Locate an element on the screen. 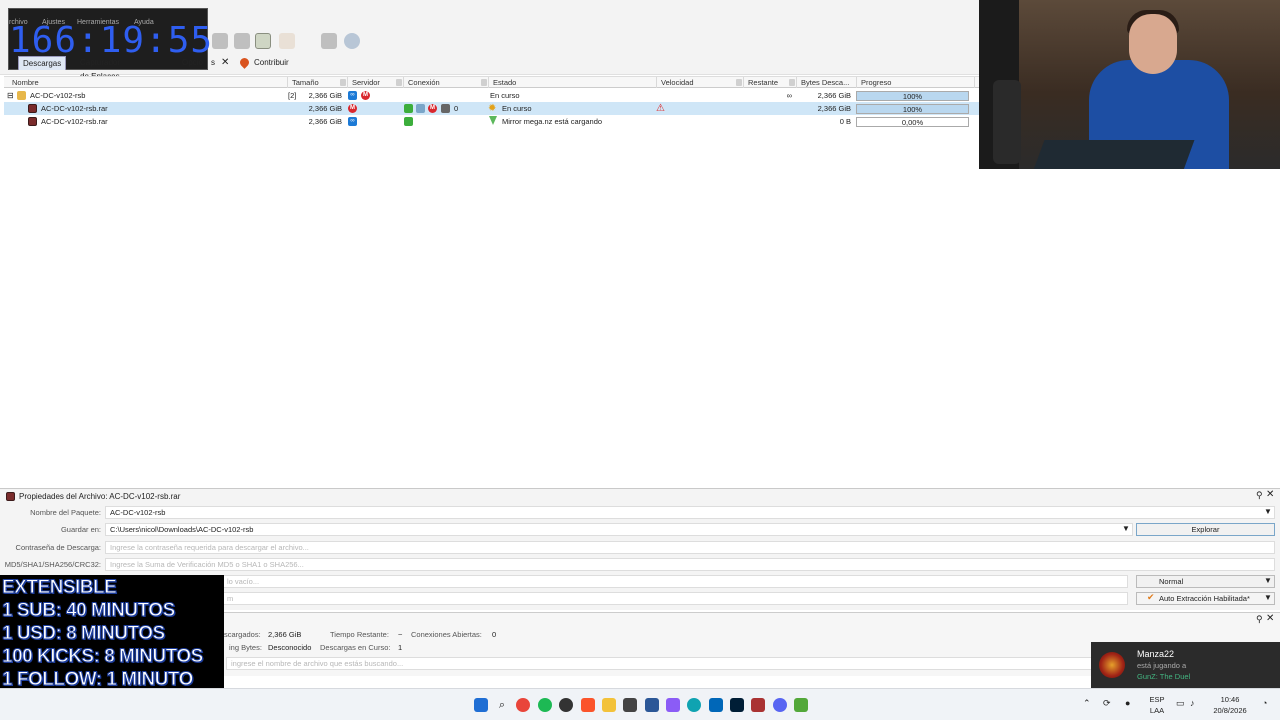 The image size is (1280, 720). tab-opciones: Opcio is located at coordinates (192, 63).